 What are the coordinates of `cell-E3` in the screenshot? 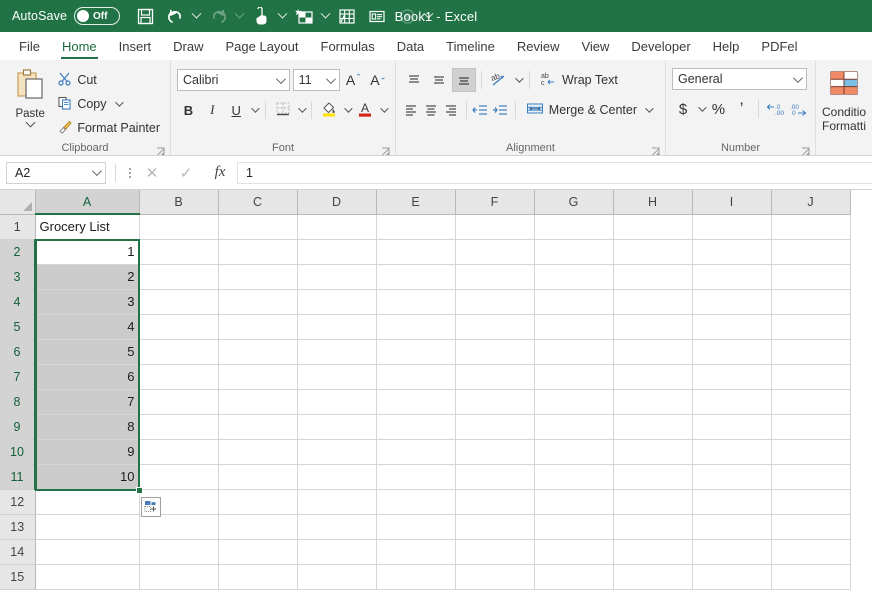 It's located at (416, 277).